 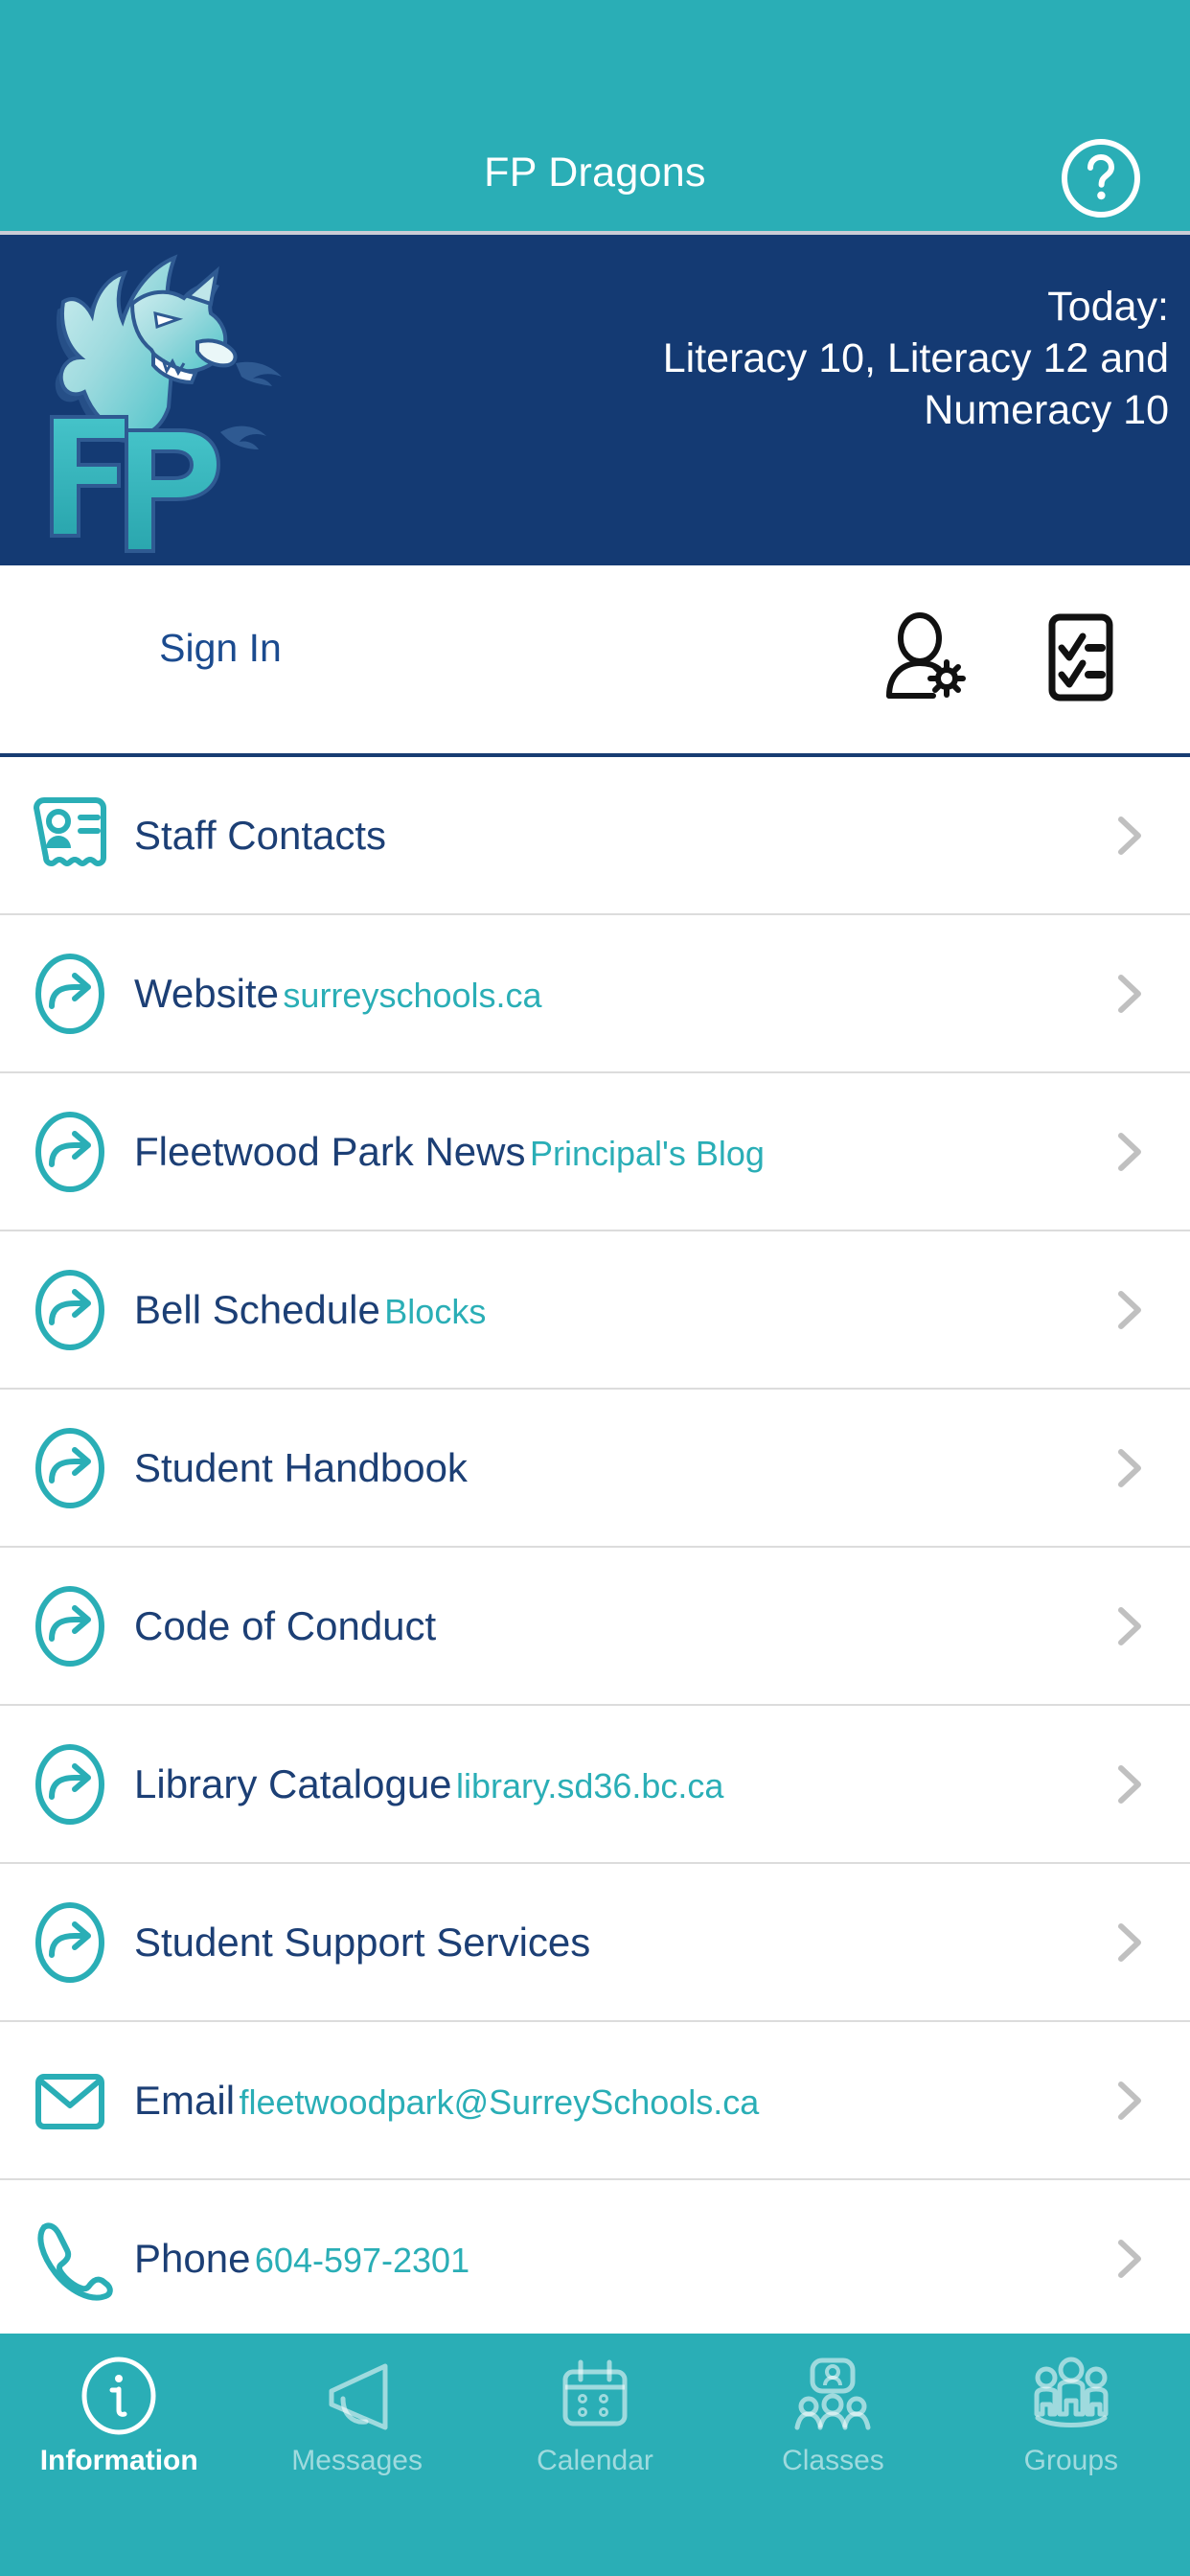 I want to click on list-item: Bell Schedule Blocks, so click(x=595, y=1310).